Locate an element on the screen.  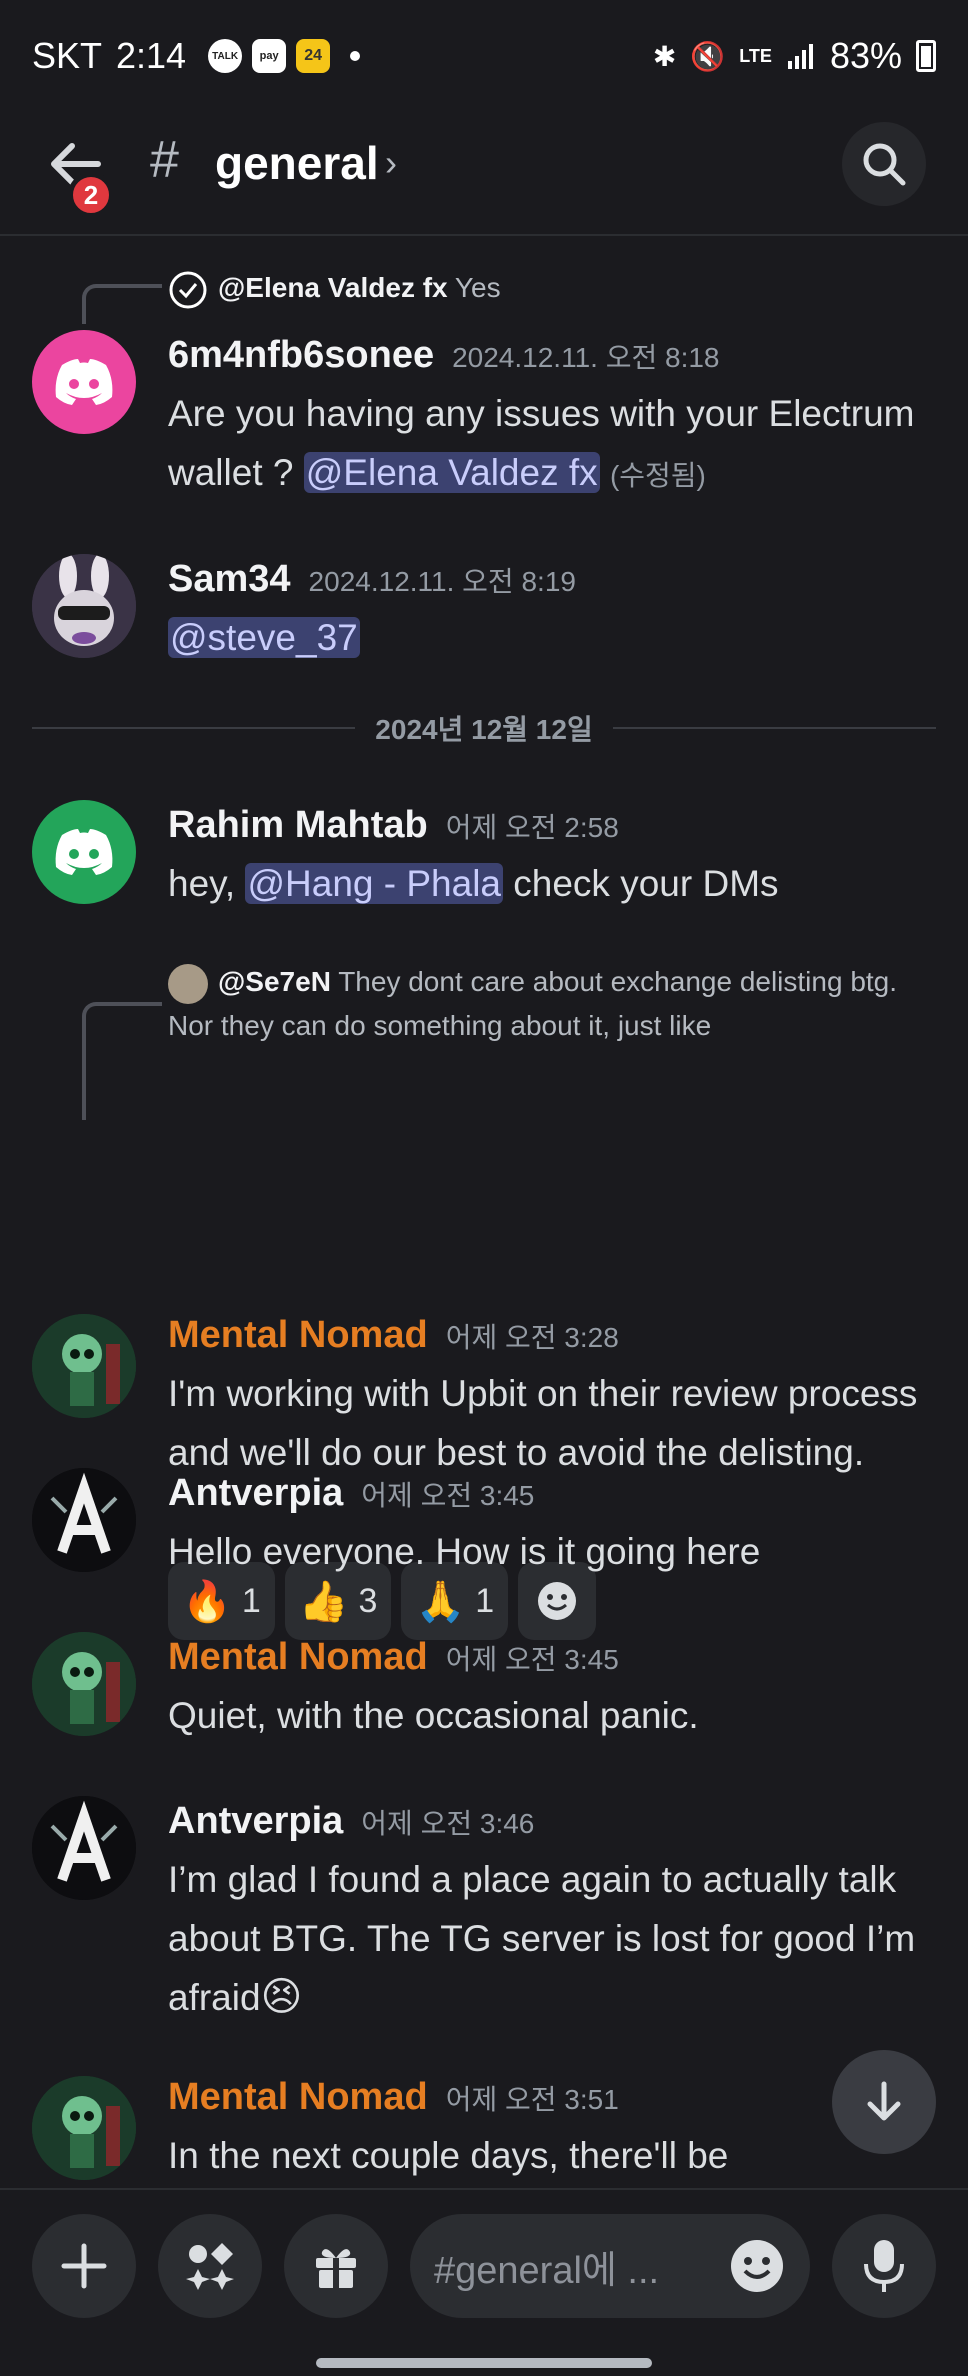
reply-author: @Se7eN is located at coordinates (274, 981).